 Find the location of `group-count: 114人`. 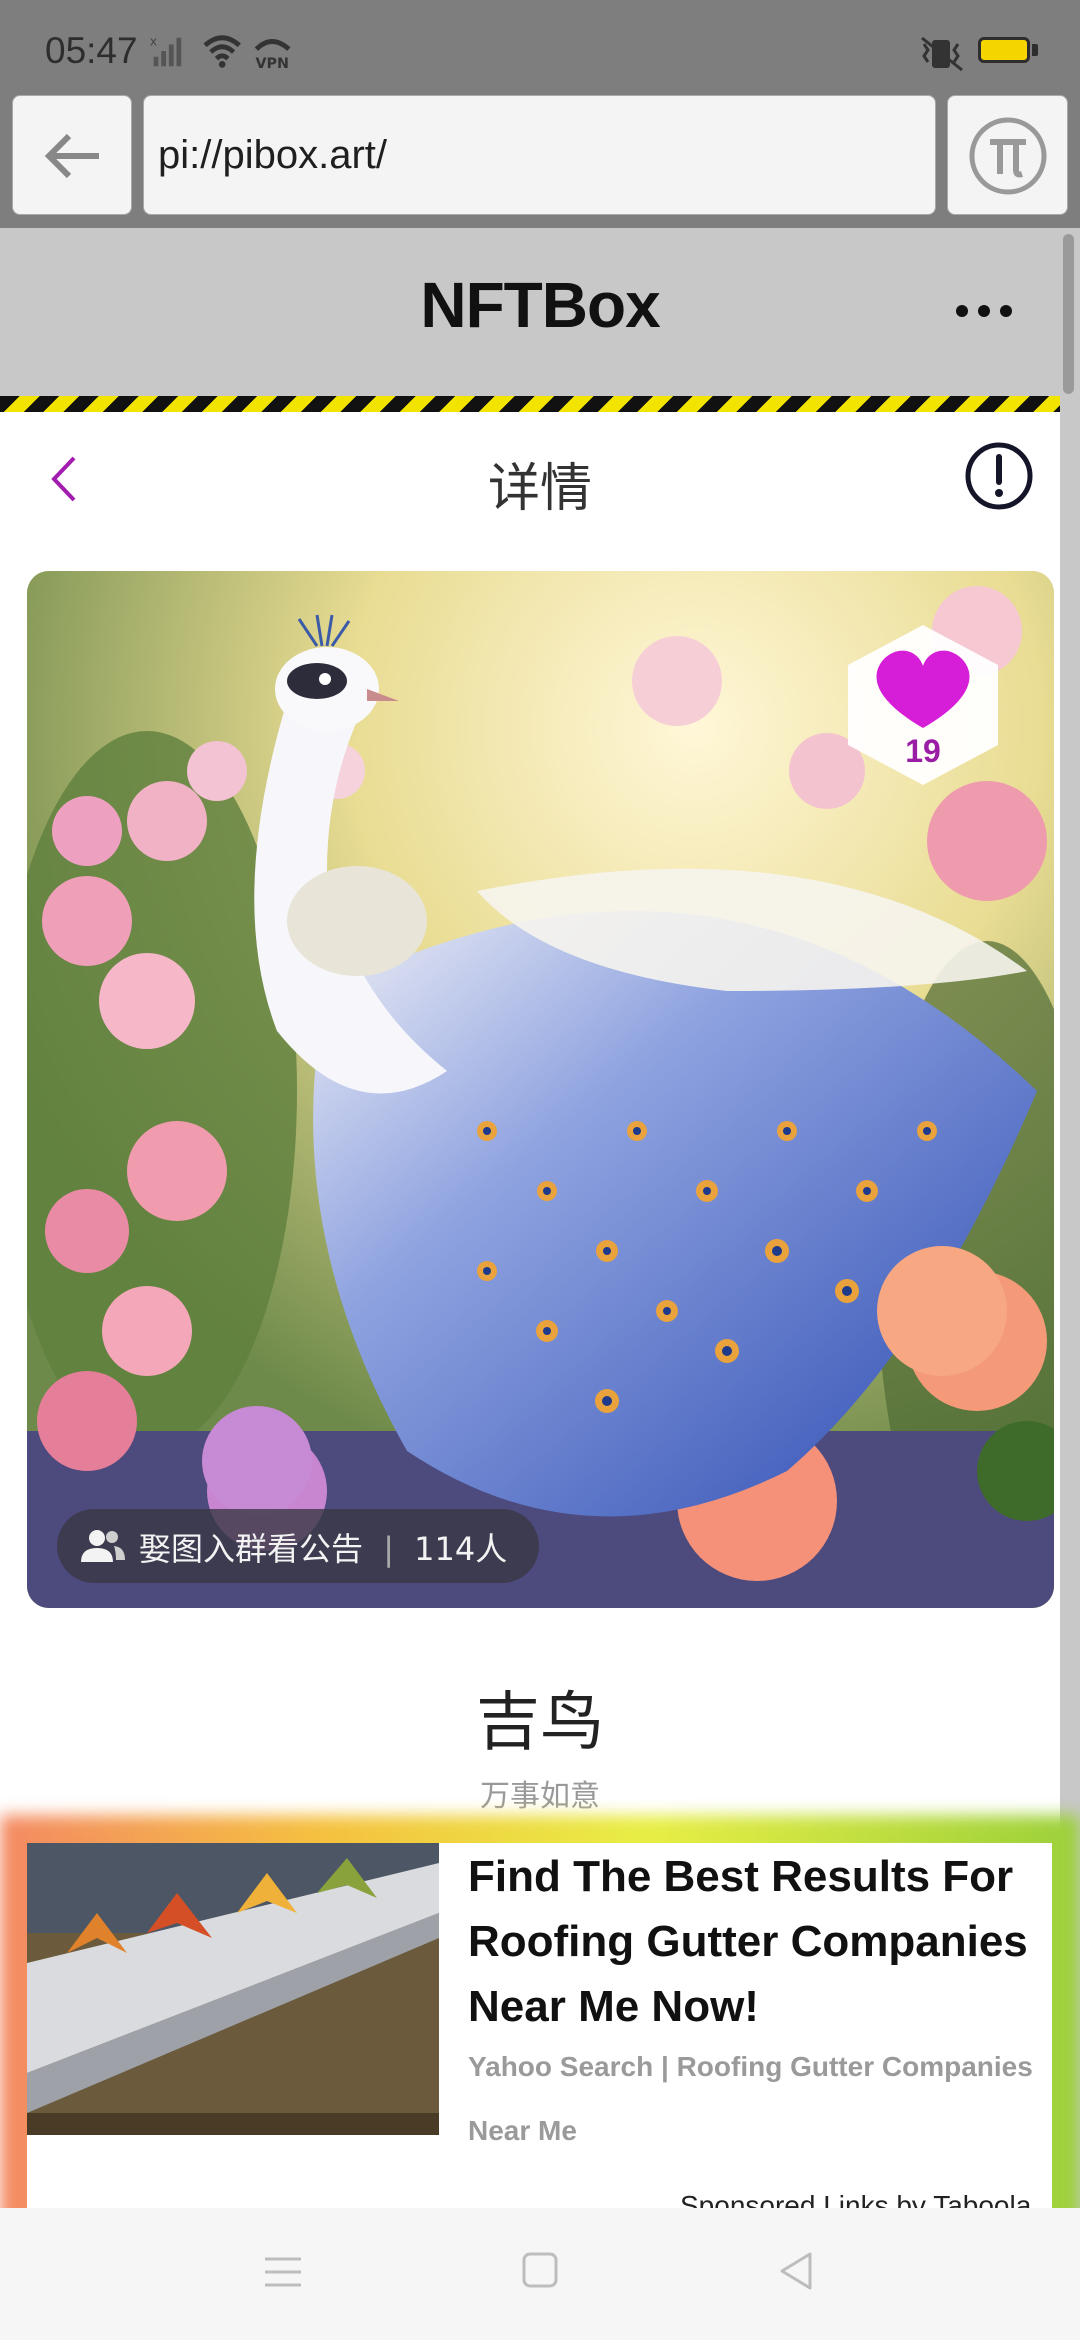

group-count: 114人 is located at coordinates (461, 1549).